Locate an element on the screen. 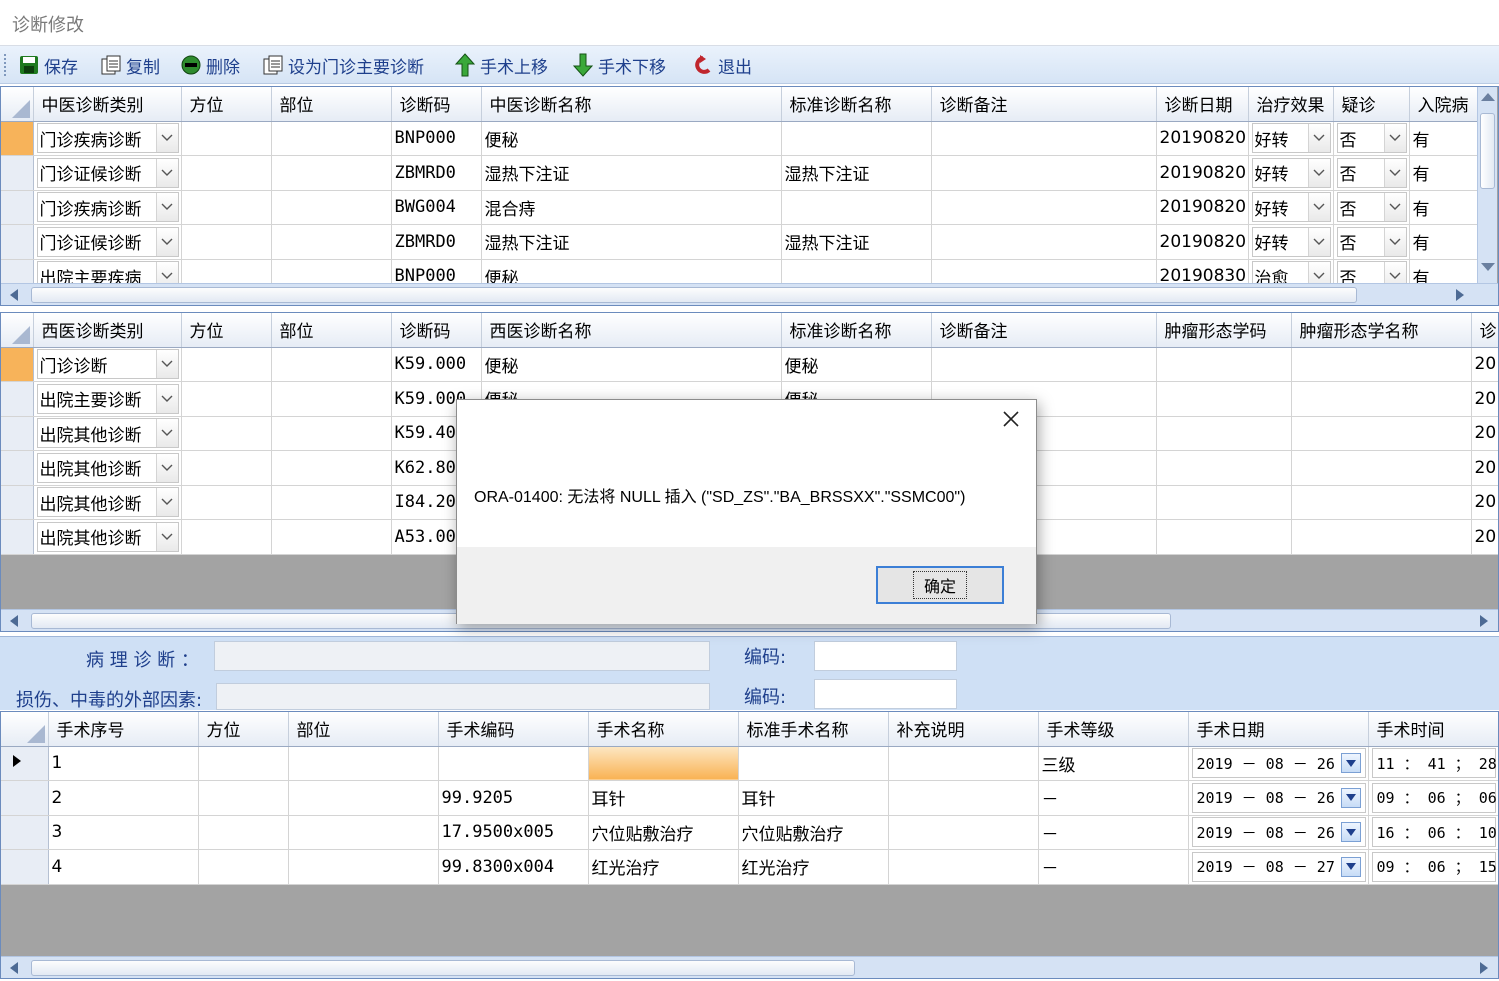 The height and width of the screenshot is (981, 1499). tcm-col-date: 诊断日期 is located at coordinates (1202, 104).